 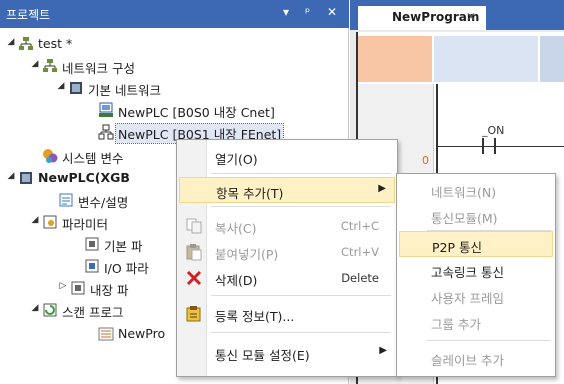 What do you see at coordinates (250, 193) in the screenshot?
I see `menu-item-label: 항목 추가(T)` at bounding box center [250, 193].